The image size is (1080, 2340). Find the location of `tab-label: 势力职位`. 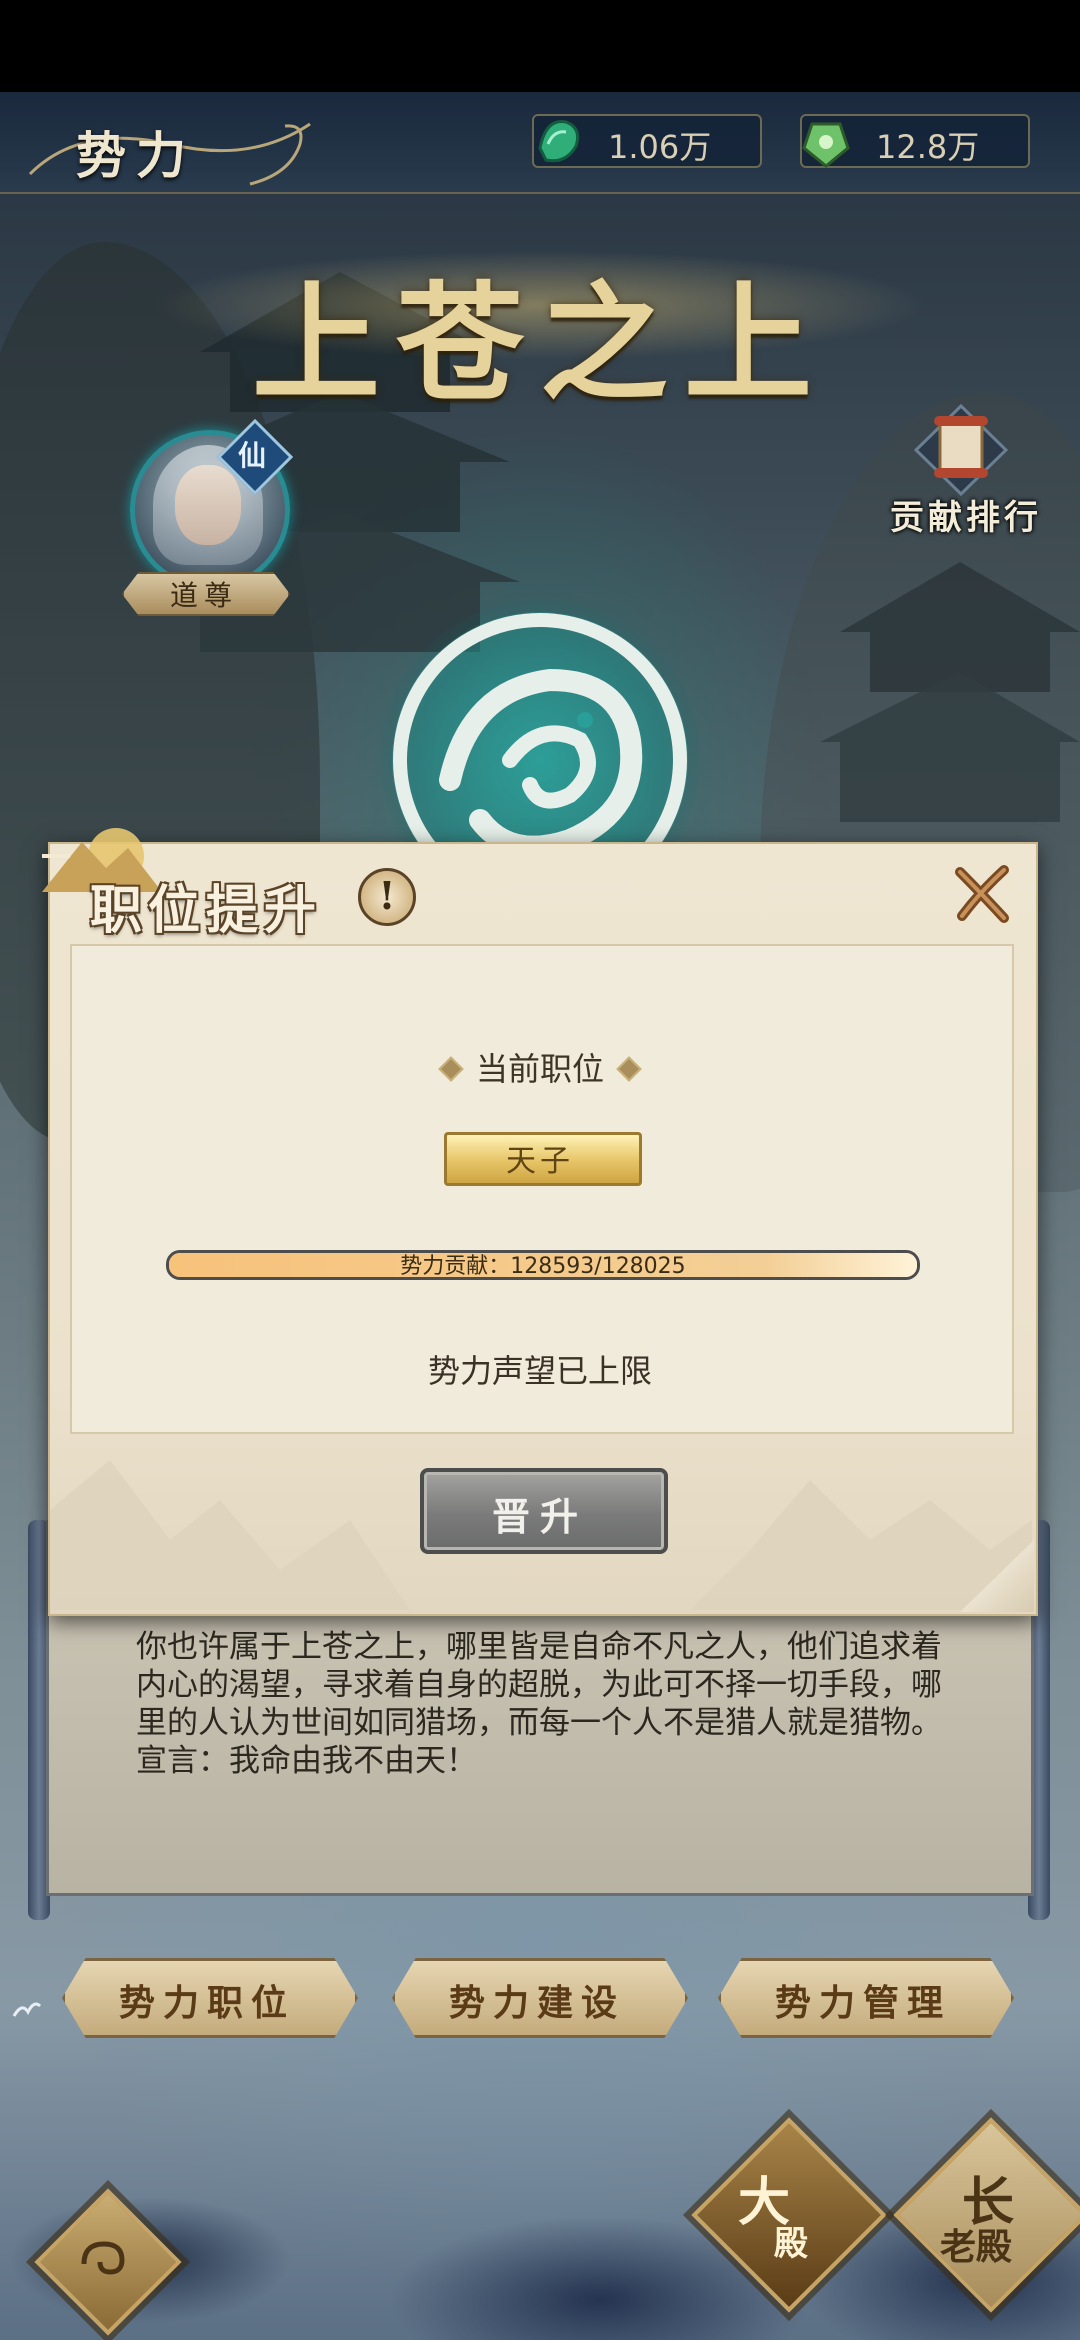

tab-label: 势力职位 is located at coordinates (206, 2003).